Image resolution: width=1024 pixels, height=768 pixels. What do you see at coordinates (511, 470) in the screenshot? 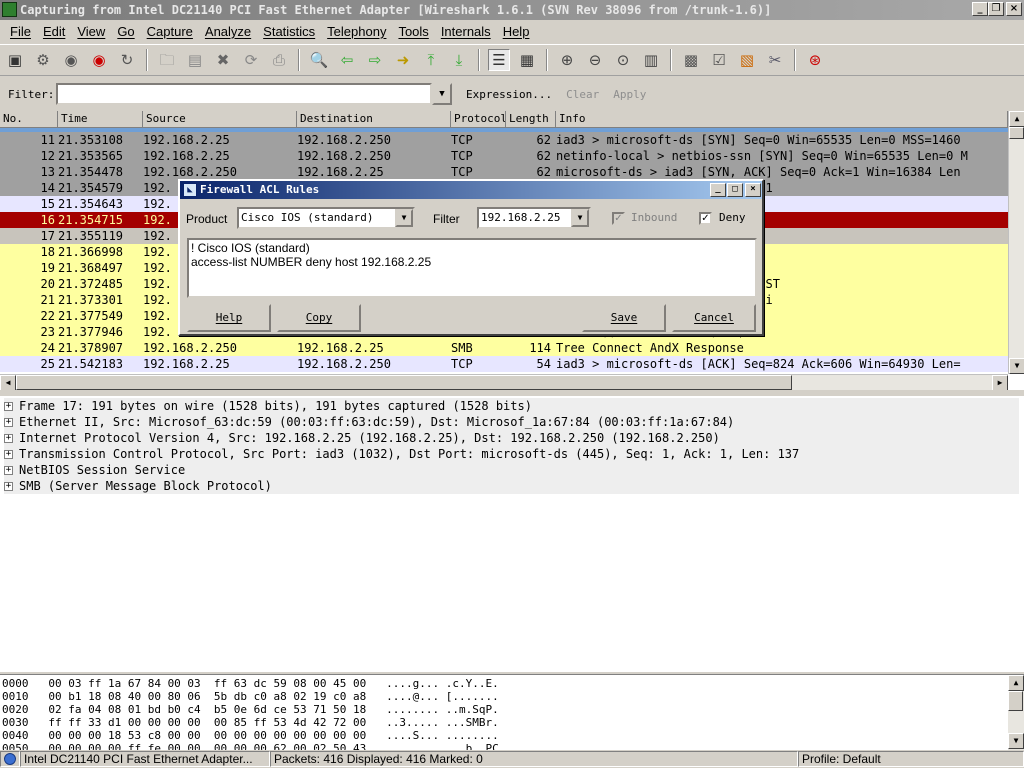
I see `detail-row-netbios: + NetBIOS Session Service` at bounding box center [511, 470].